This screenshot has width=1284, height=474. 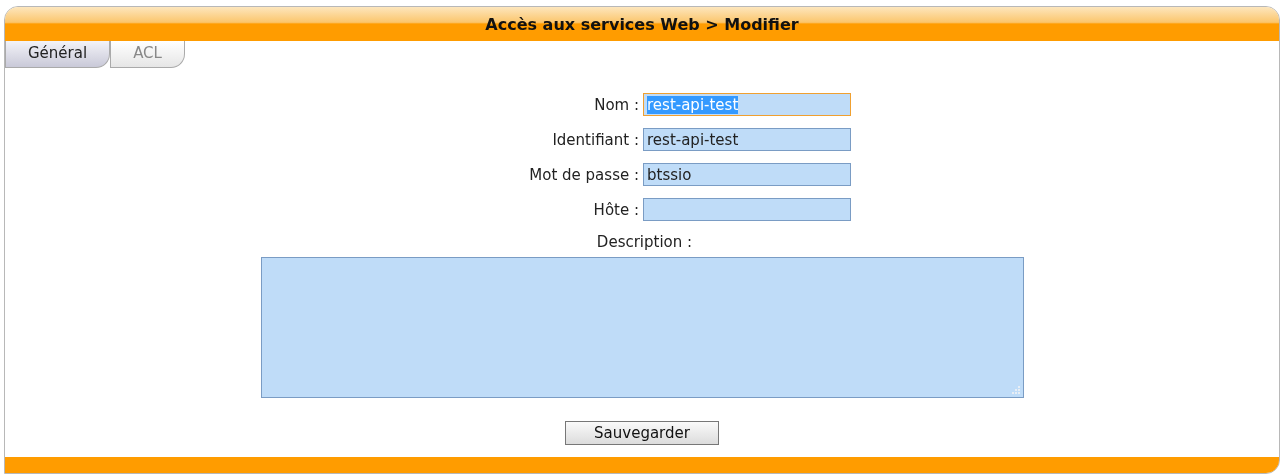 I want to click on tab: Général, so click(x=58, y=54).